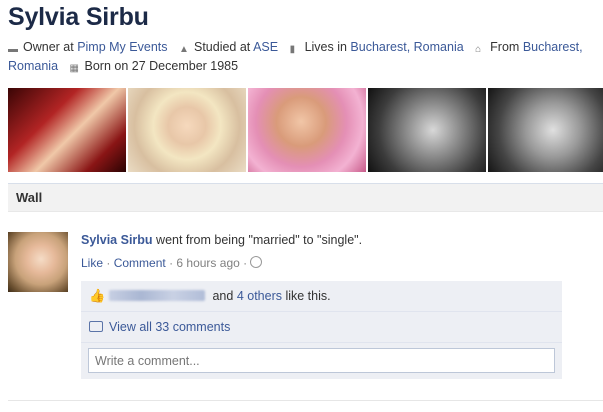 Image resolution: width=603 pixels, height=412 pixels. What do you see at coordinates (154, 66) in the screenshot?
I see `info-birthday: ▦ Born on 27 December 1985` at bounding box center [154, 66].